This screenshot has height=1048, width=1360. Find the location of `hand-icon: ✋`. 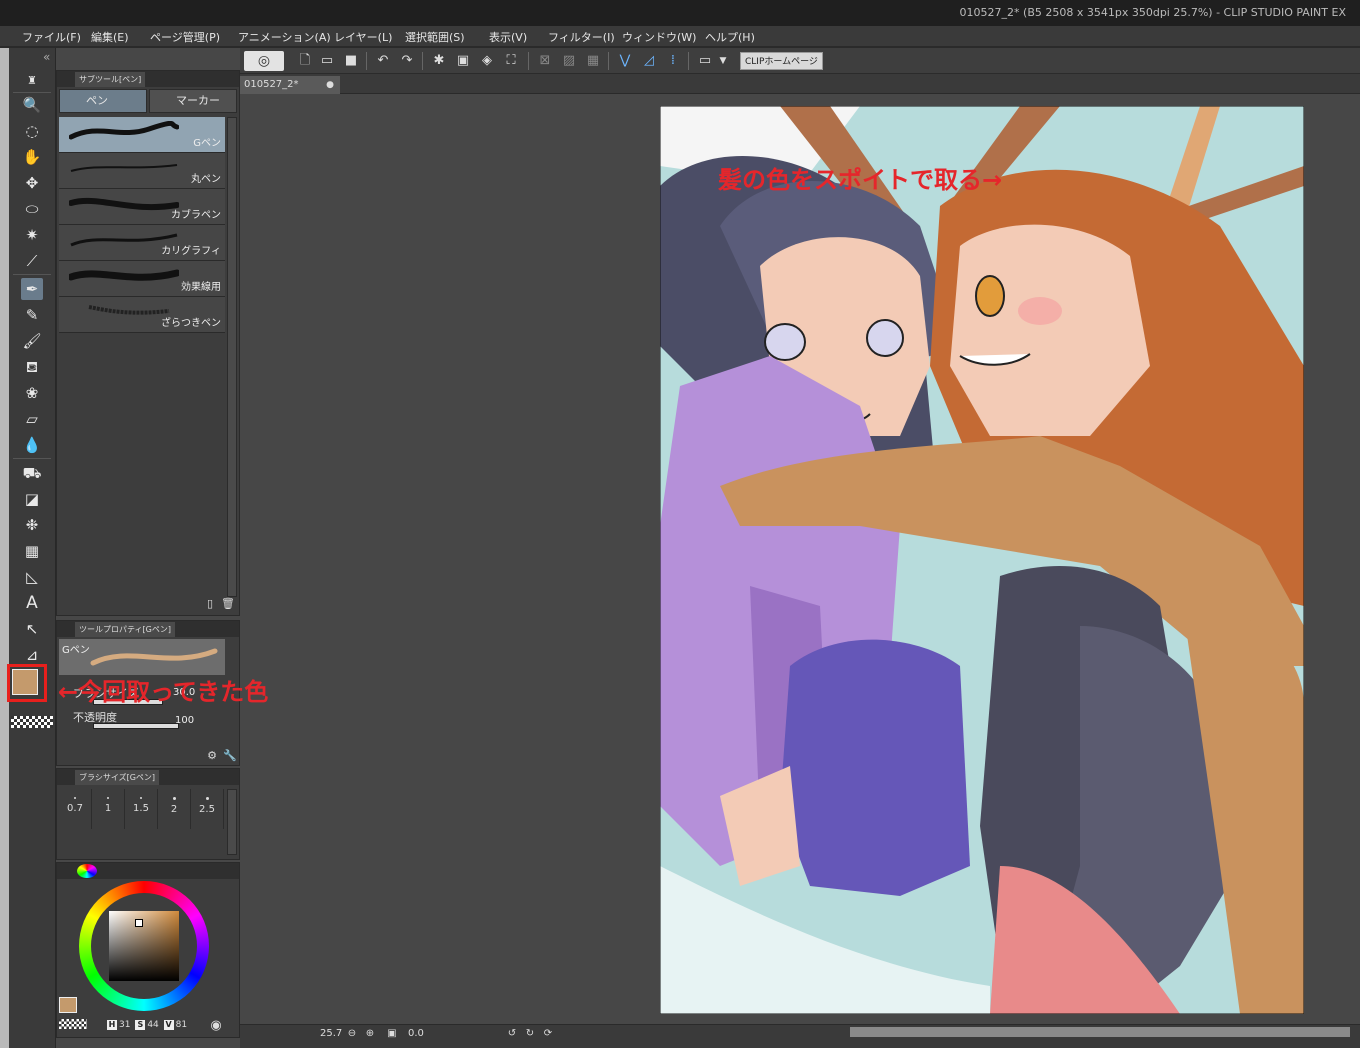

hand-icon: ✋ is located at coordinates (32, 157).